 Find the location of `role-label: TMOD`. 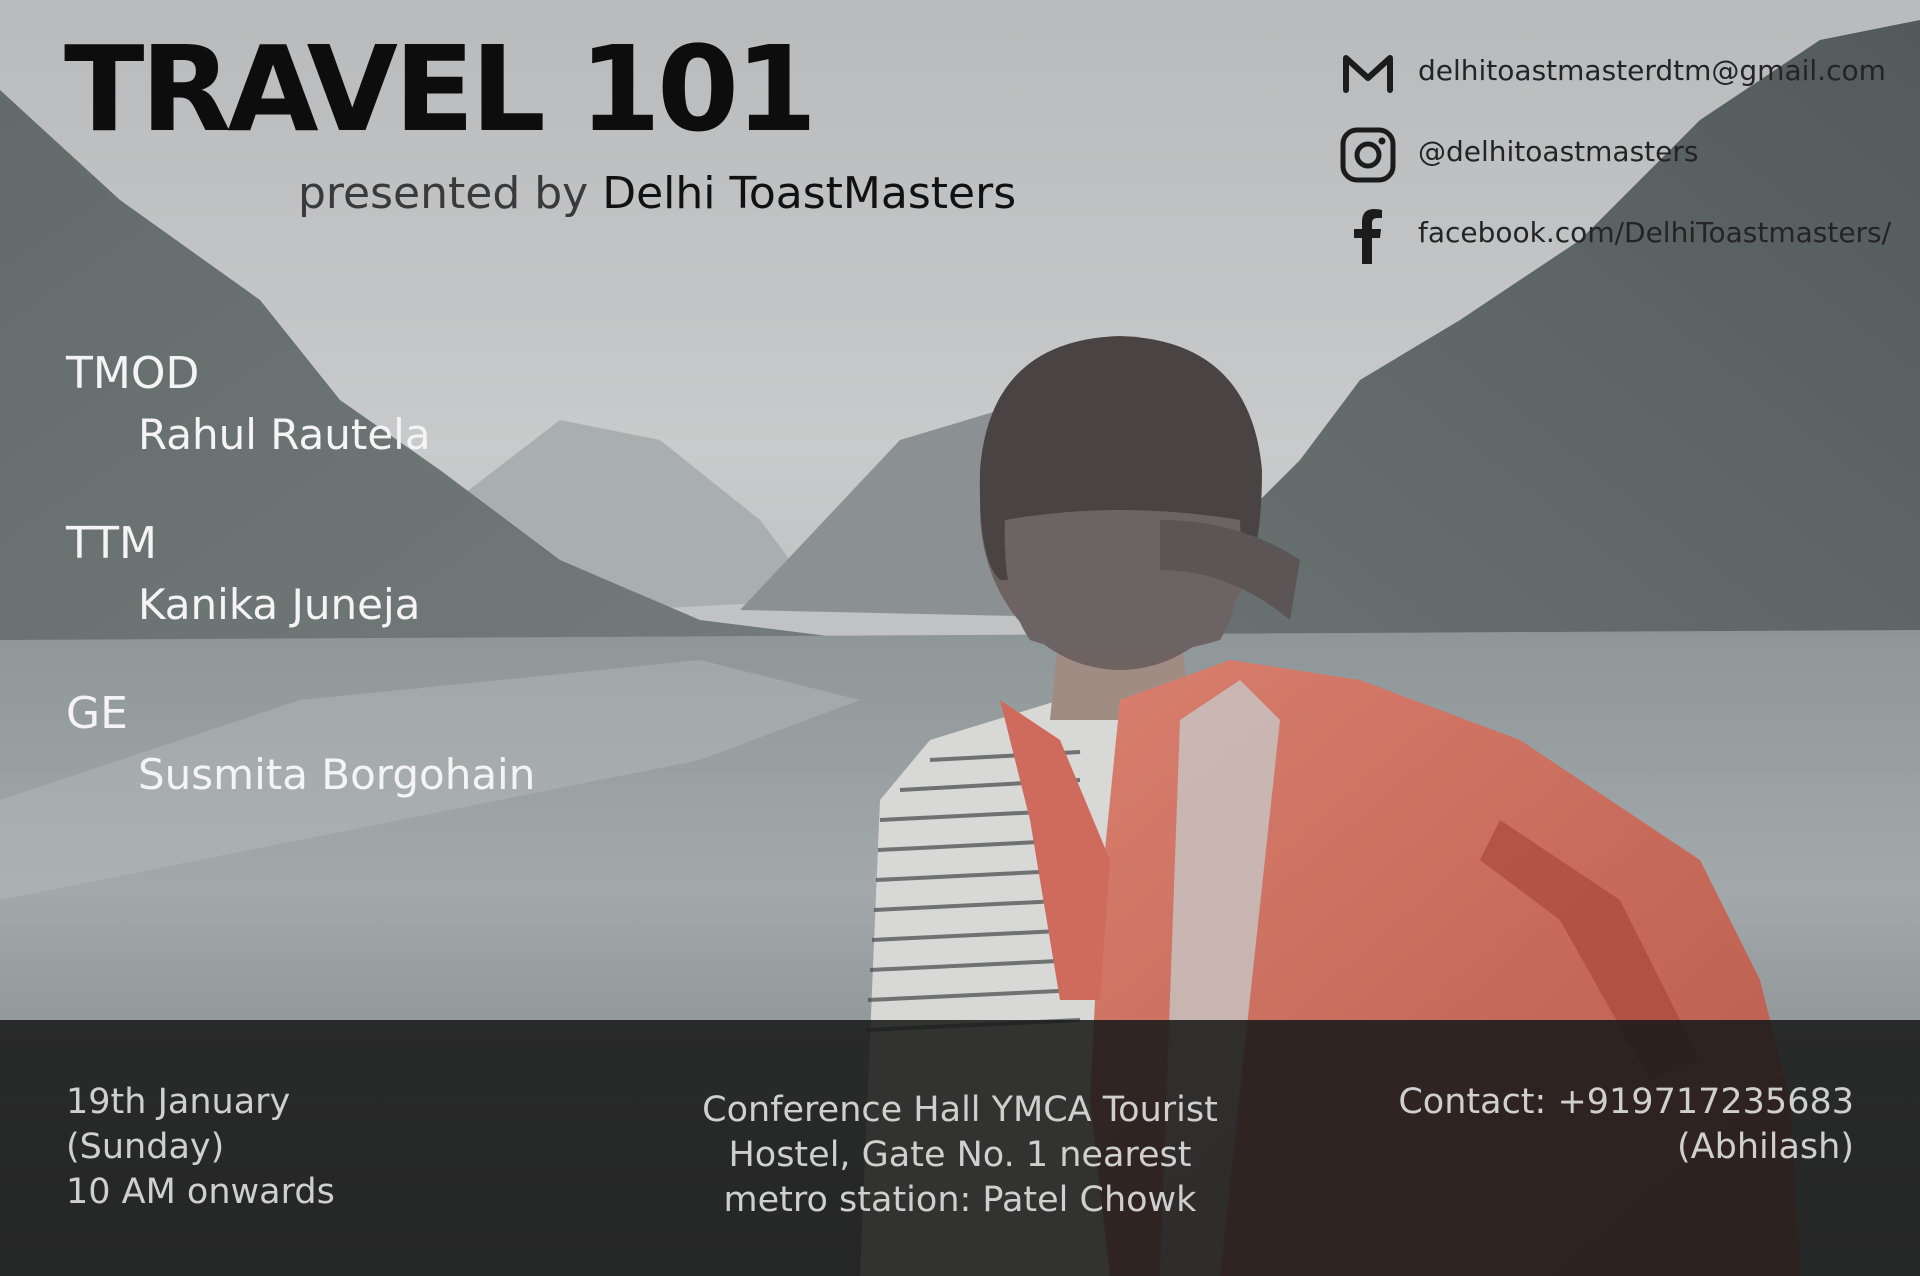

role-label: TMOD is located at coordinates (133, 373).